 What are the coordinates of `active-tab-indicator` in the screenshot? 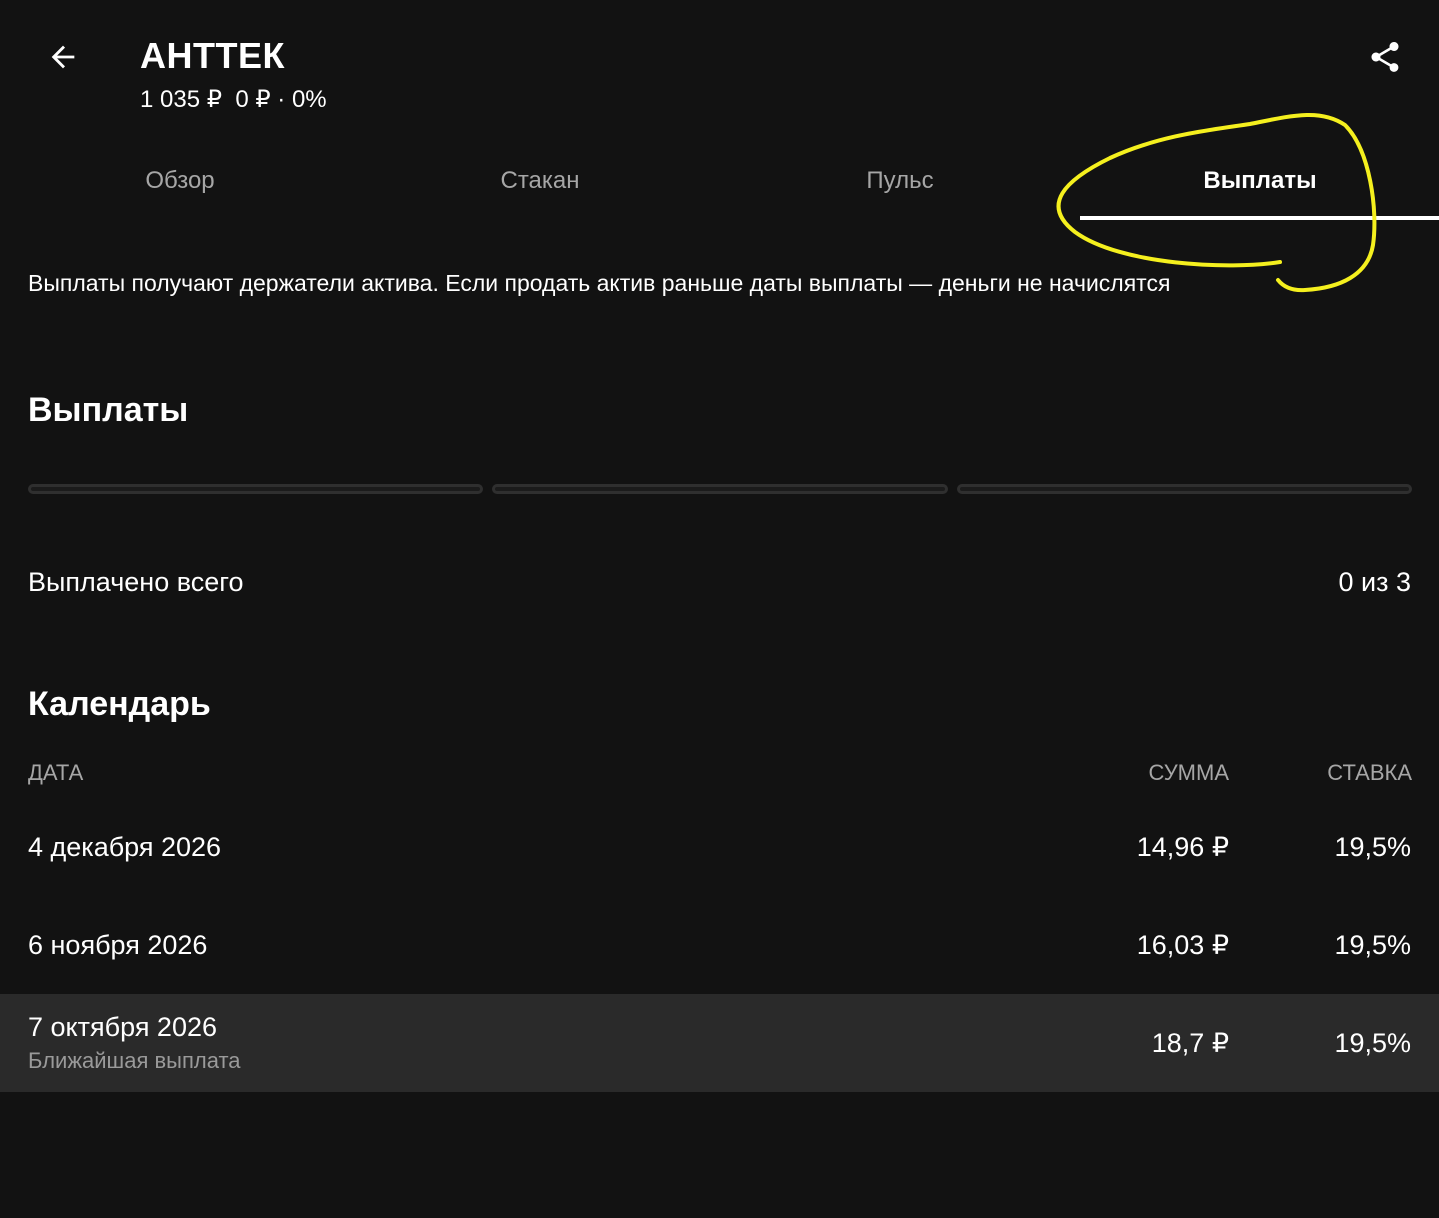 It's located at (1259, 218).